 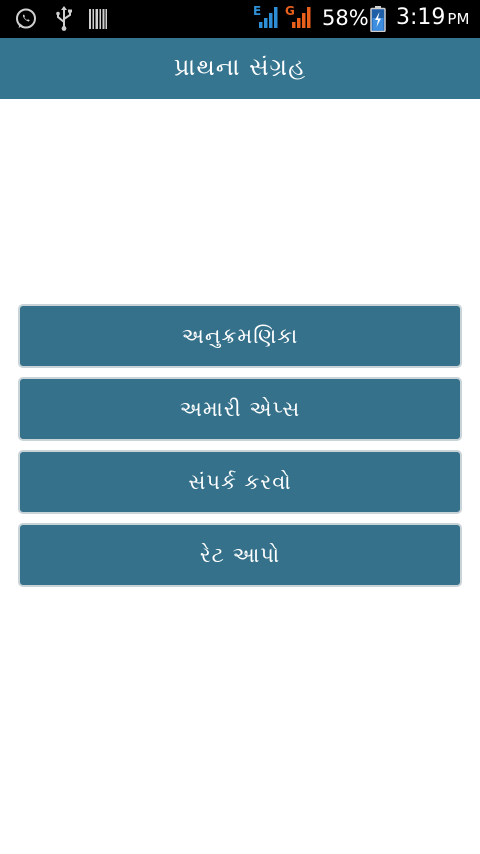 I want to click on rate-button-label: રેટ આપો, so click(x=240, y=554).